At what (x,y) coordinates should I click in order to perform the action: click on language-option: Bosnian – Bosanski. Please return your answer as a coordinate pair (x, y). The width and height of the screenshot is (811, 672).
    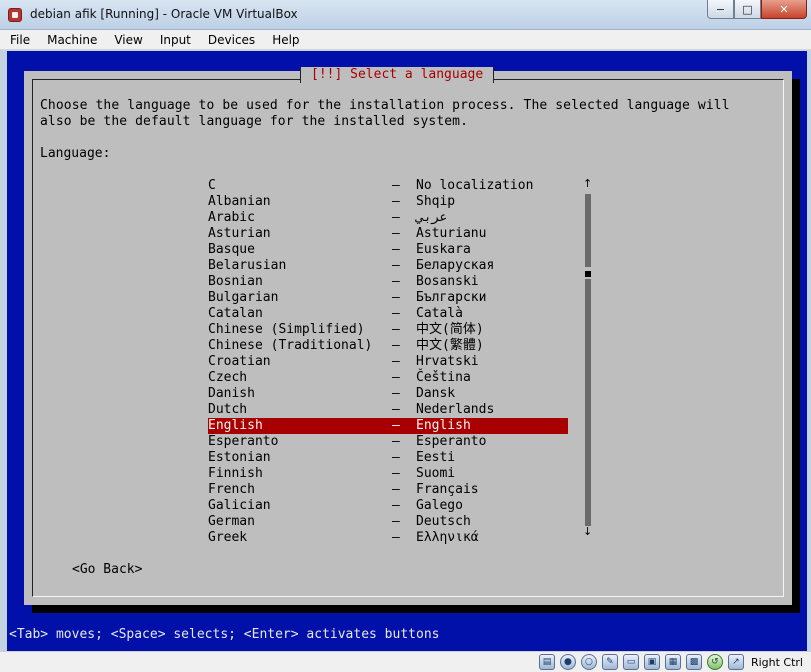
    Looking at the image, I should click on (388, 282).